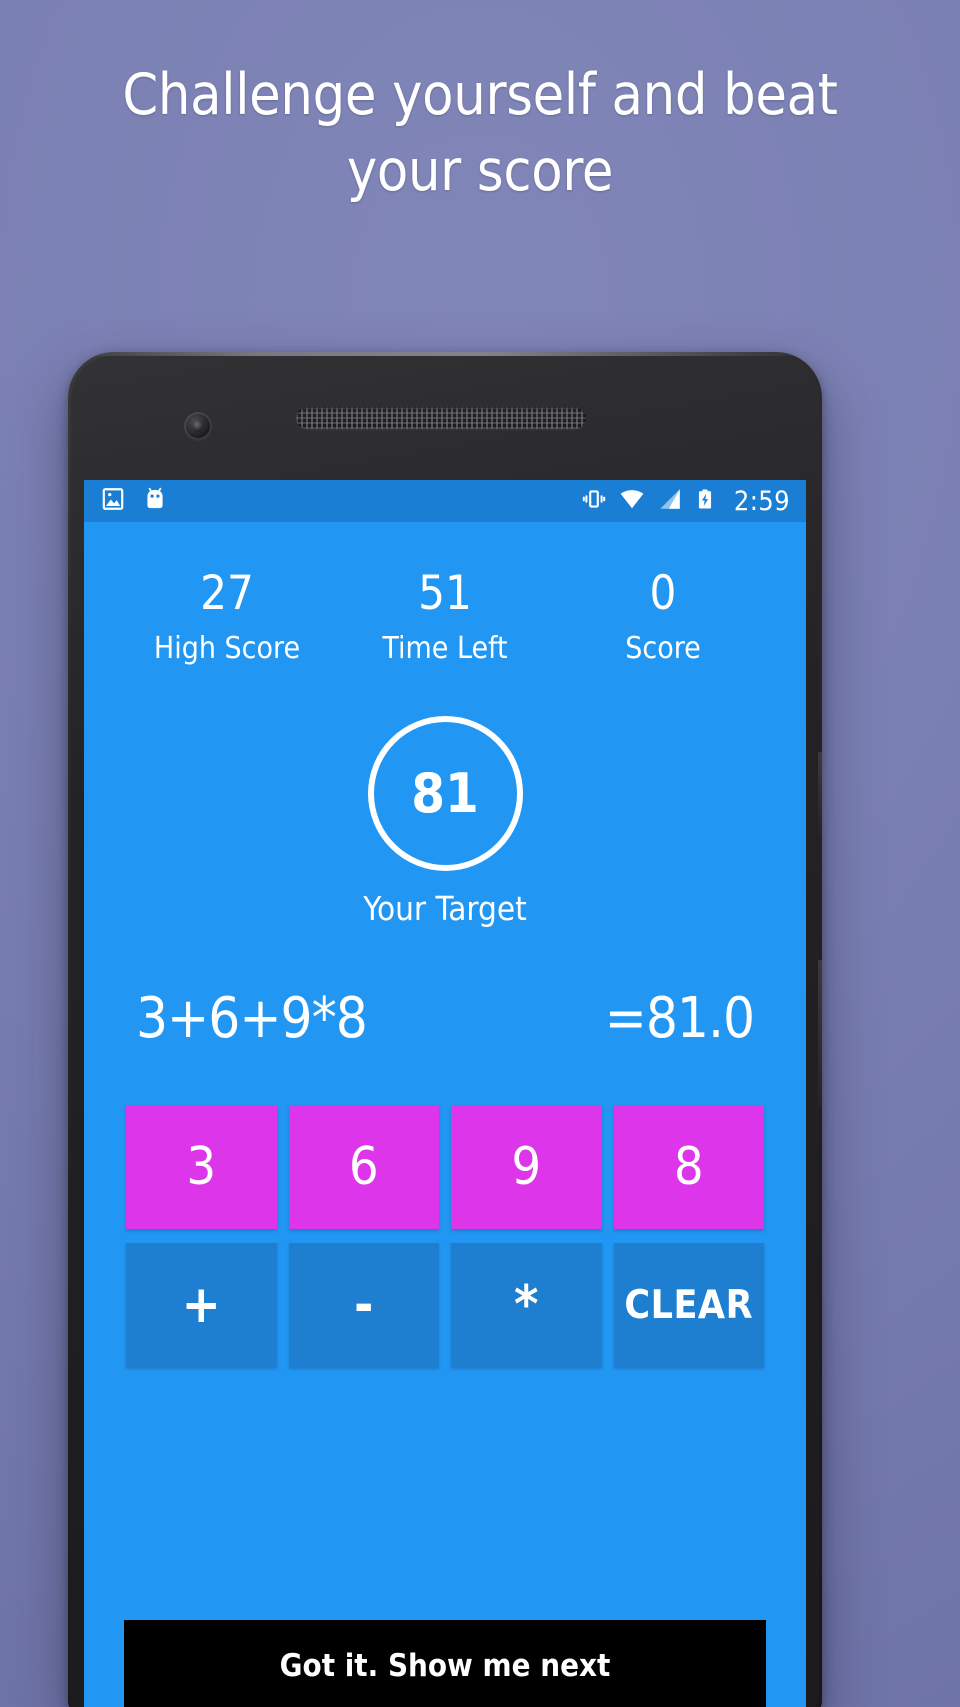  What do you see at coordinates (113, 501) in the screenshot?
I see `photo-icon` at bounding box center [113, 501].